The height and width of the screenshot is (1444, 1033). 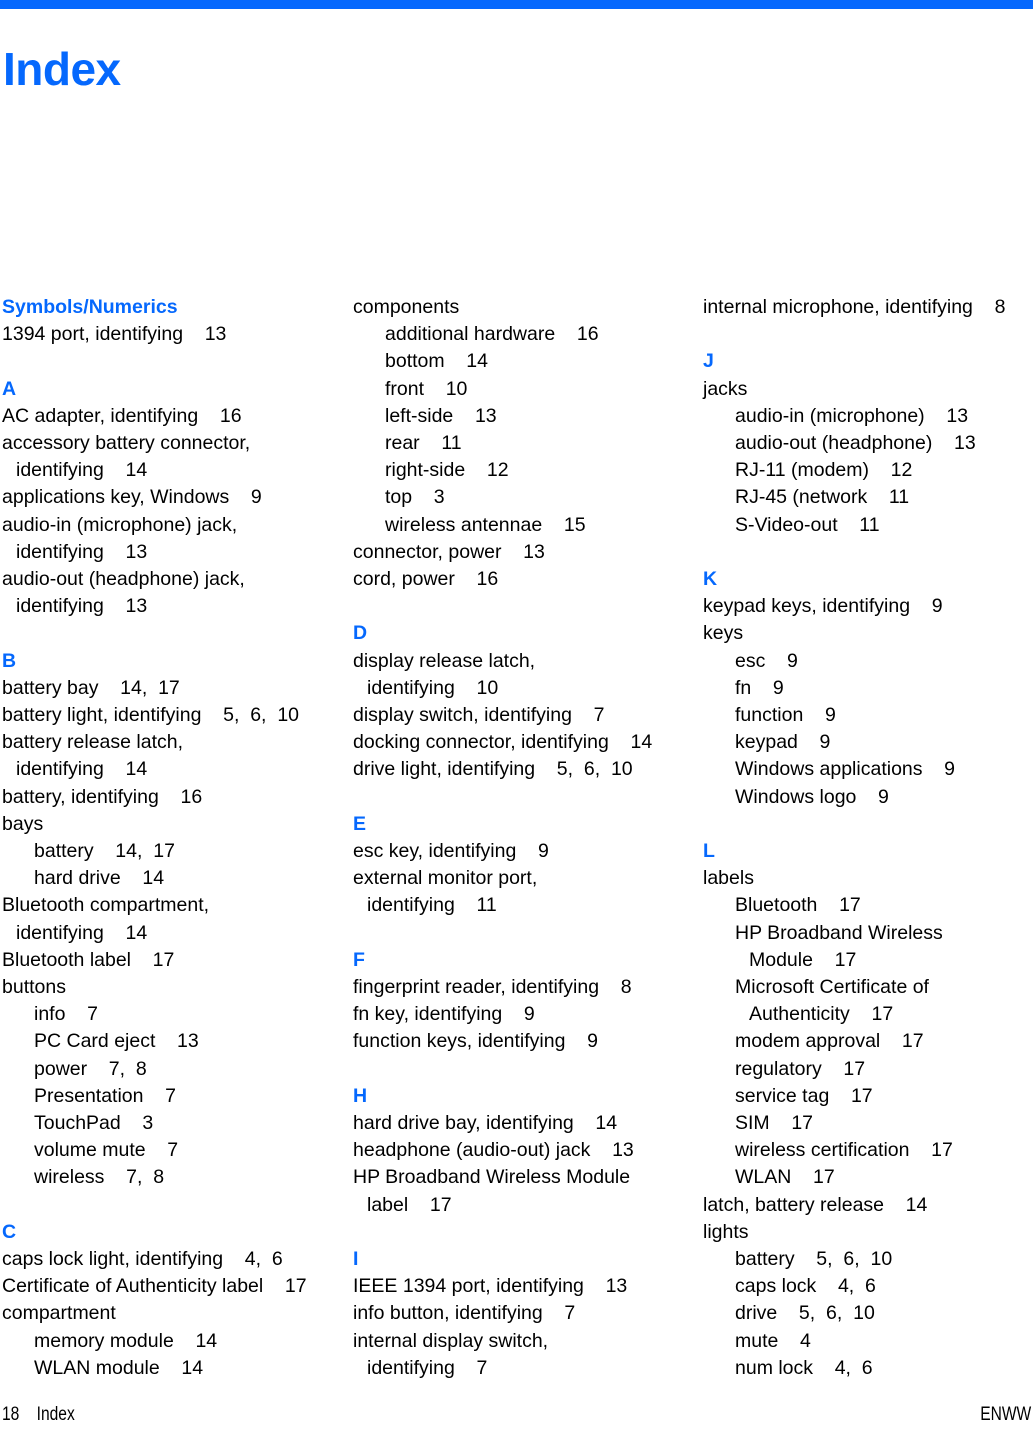 I want to click on index-entry: Bluetooth label 17, so click(x=173, y=960).